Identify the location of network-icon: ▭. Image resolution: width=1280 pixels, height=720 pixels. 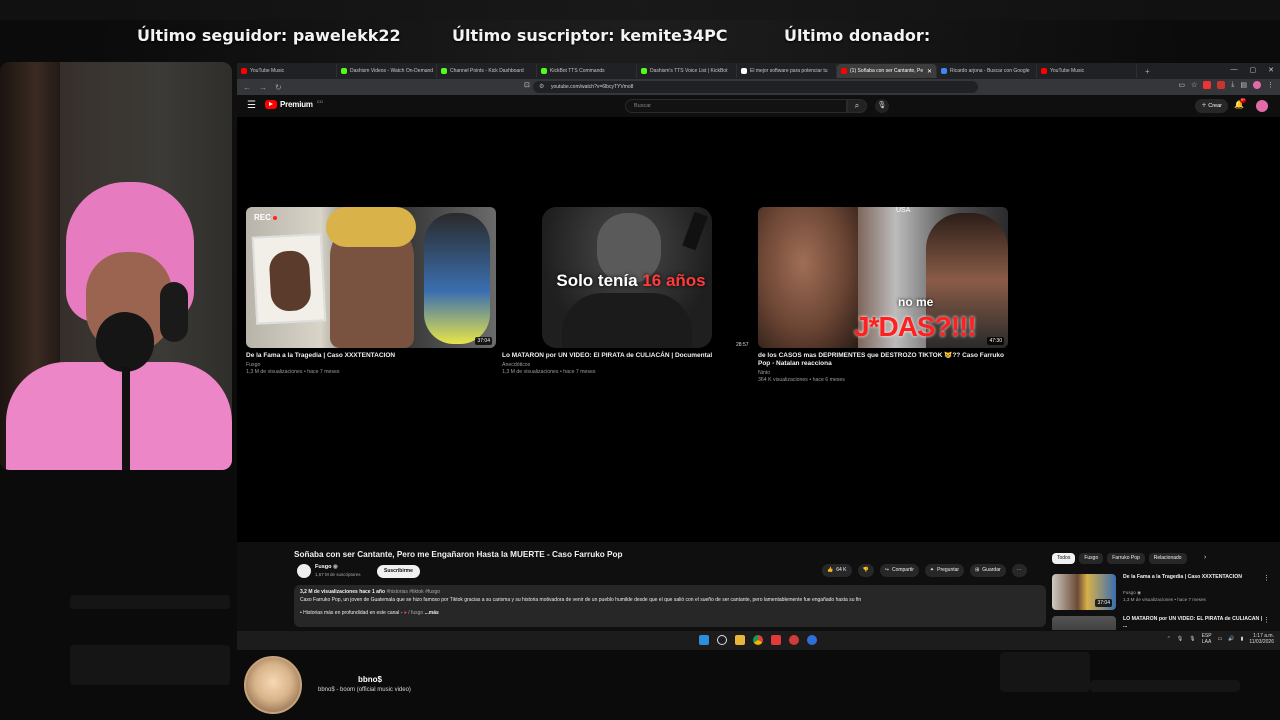
(1220, 639).